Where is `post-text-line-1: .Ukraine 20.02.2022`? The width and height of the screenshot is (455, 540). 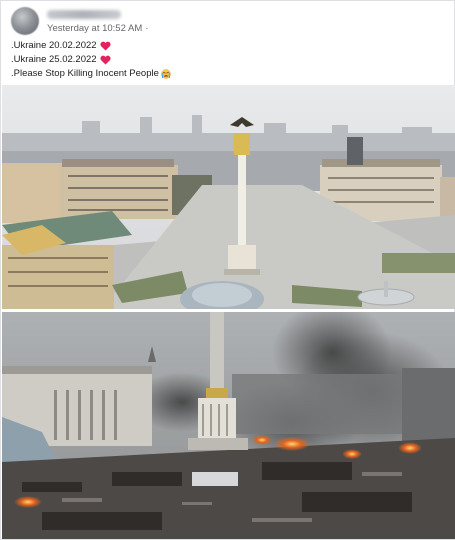
post-text-line-1: .Ukraine 20.02.2022 is located at coordinates (54, 45).